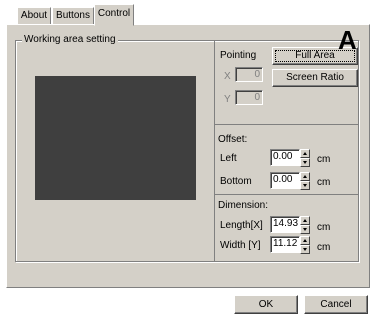 The width and height of the screenshot is (370, 320). Describe the element at coordinates (324, 227) in the screenshot. I see `dimension-length-unit: cm` at that location.